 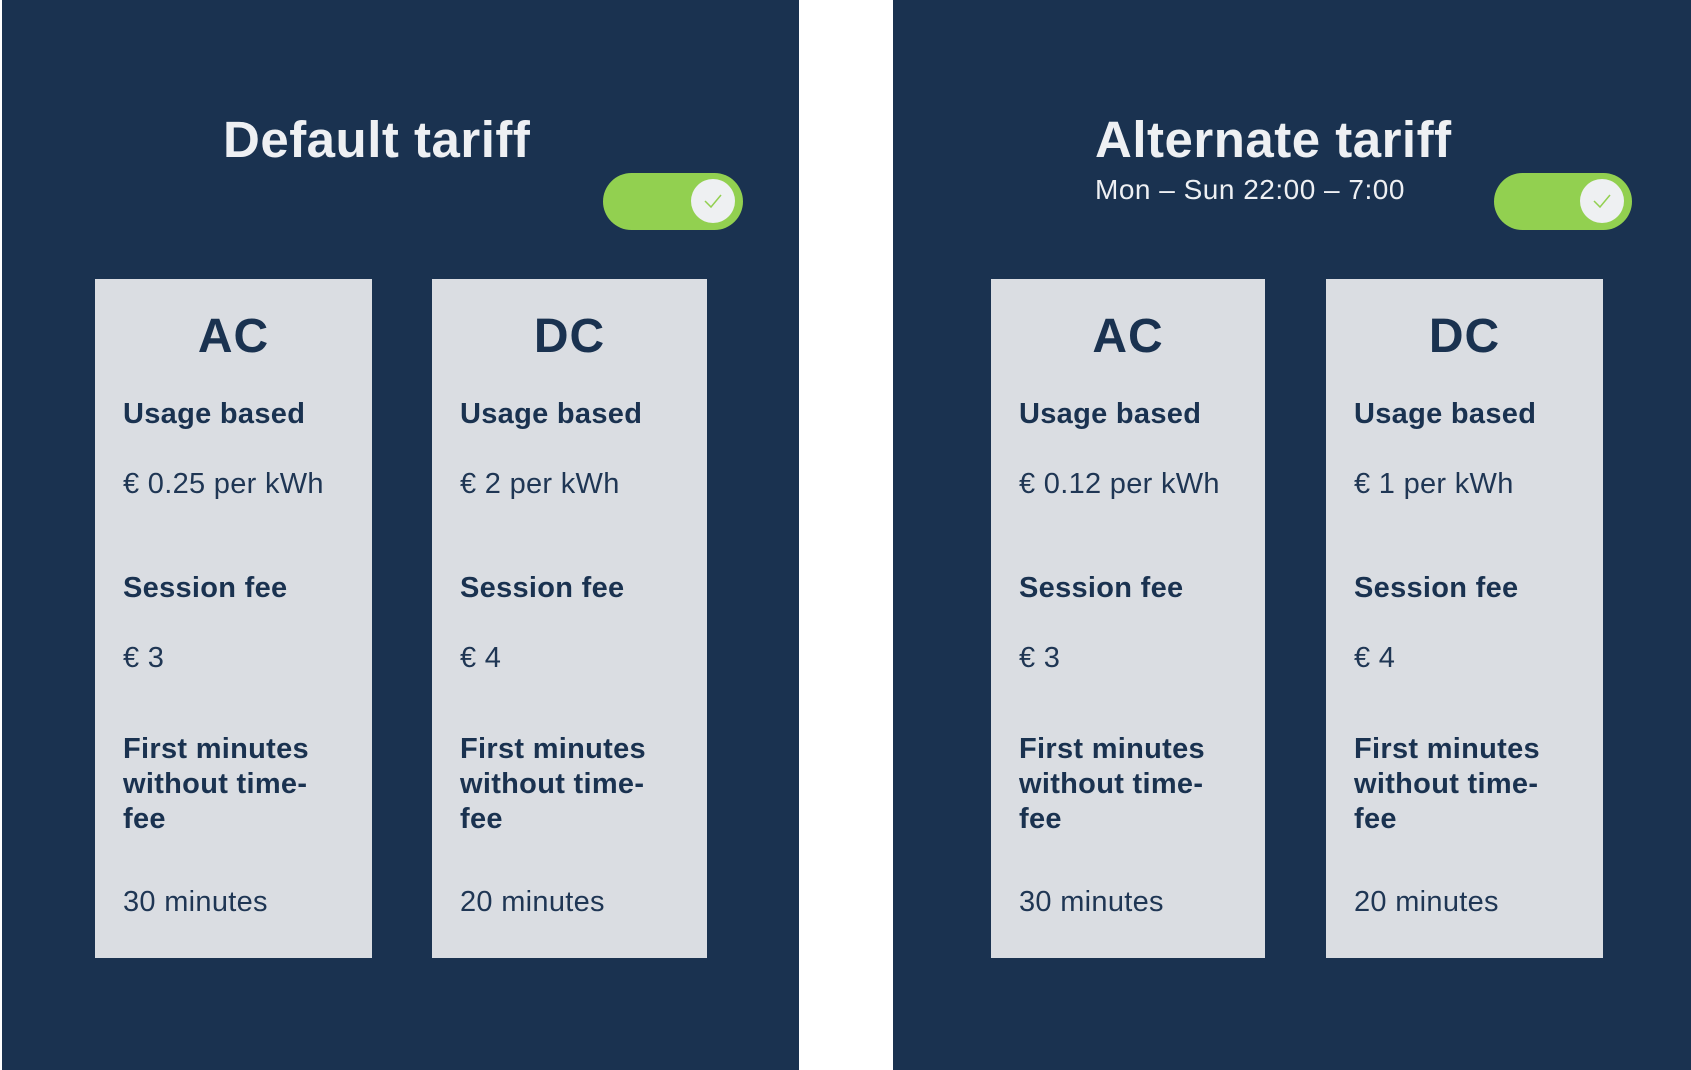 What do you see at coordinates (1273, 139) in the screenshot?
I see `panel-title: Alternate tariff` at bounding box center [1273, 139].